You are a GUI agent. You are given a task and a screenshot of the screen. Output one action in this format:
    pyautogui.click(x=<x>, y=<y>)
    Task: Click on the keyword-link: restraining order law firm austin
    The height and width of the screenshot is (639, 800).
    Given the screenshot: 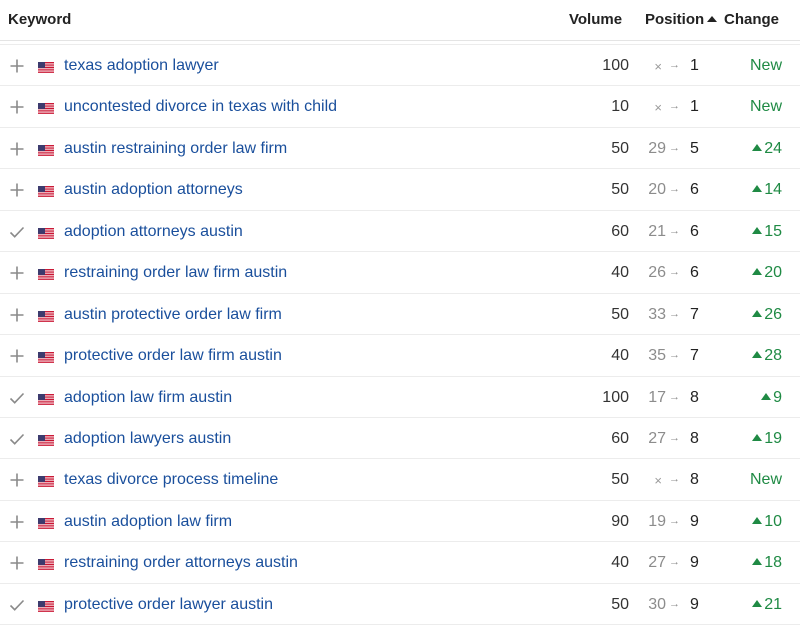 What is the action you would take?
    pyautogui.click(x=175, y=273)
    